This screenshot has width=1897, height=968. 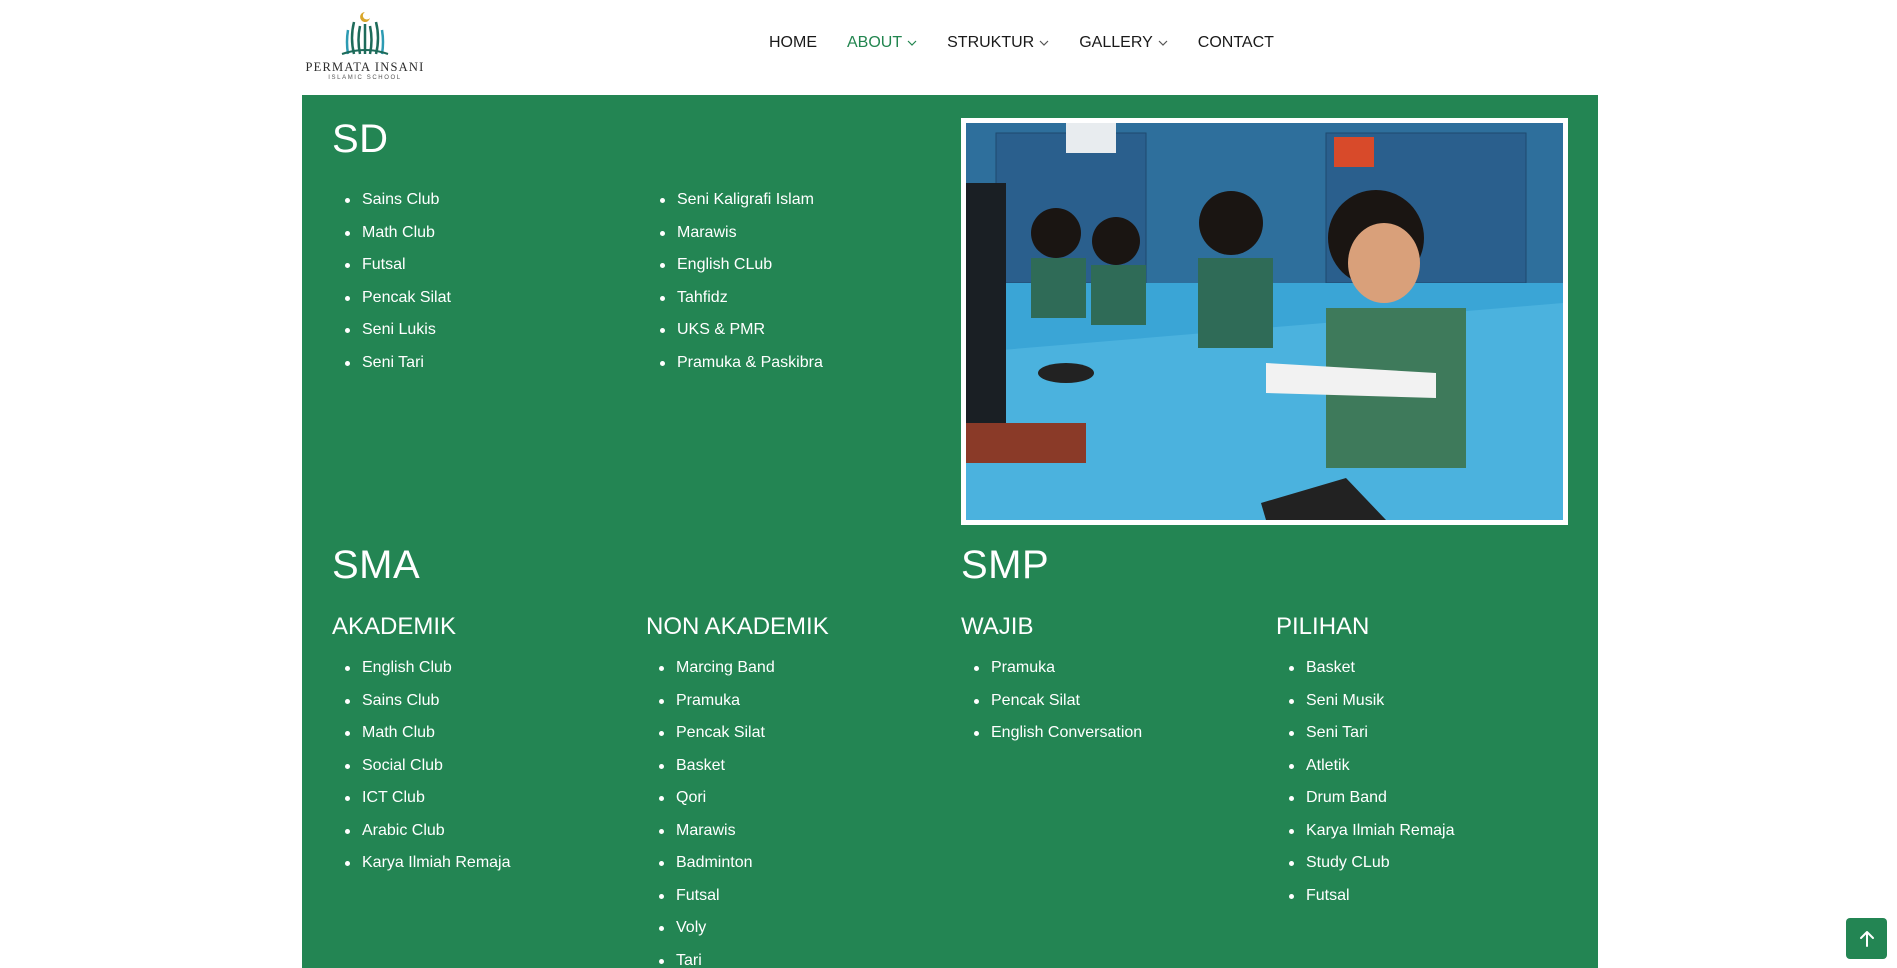 What do you see at coordinates (1365, 774) in the screenshot?
I see `list-item: Atletik` at bounding box center [1365, 774].